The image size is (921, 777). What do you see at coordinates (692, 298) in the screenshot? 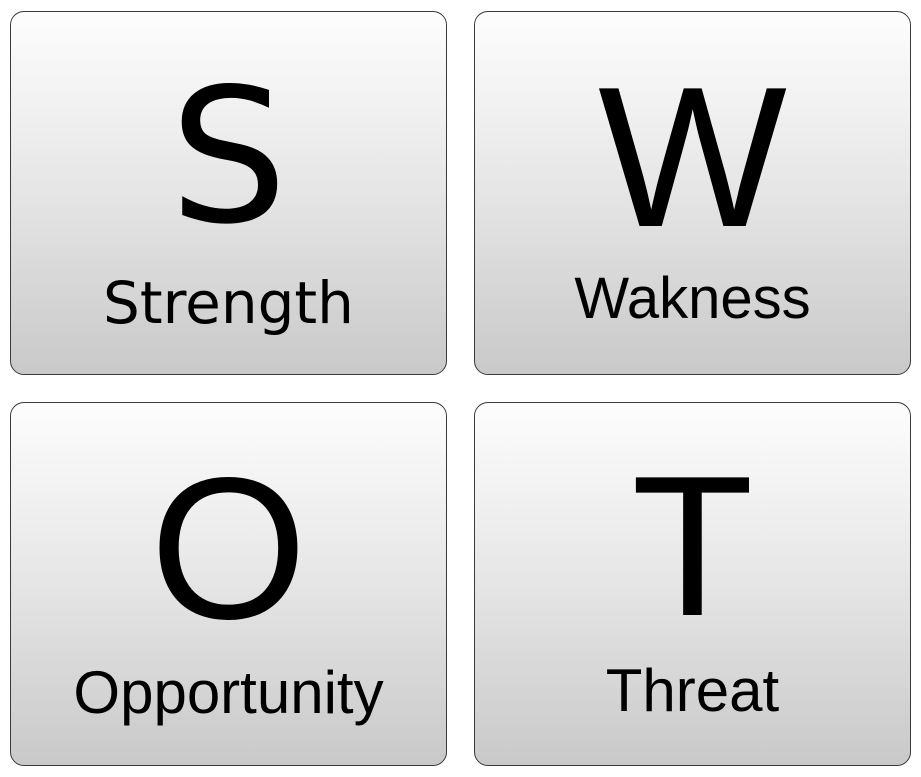
I see `weakness-label: Wakness` at bounding box center [692, 298].